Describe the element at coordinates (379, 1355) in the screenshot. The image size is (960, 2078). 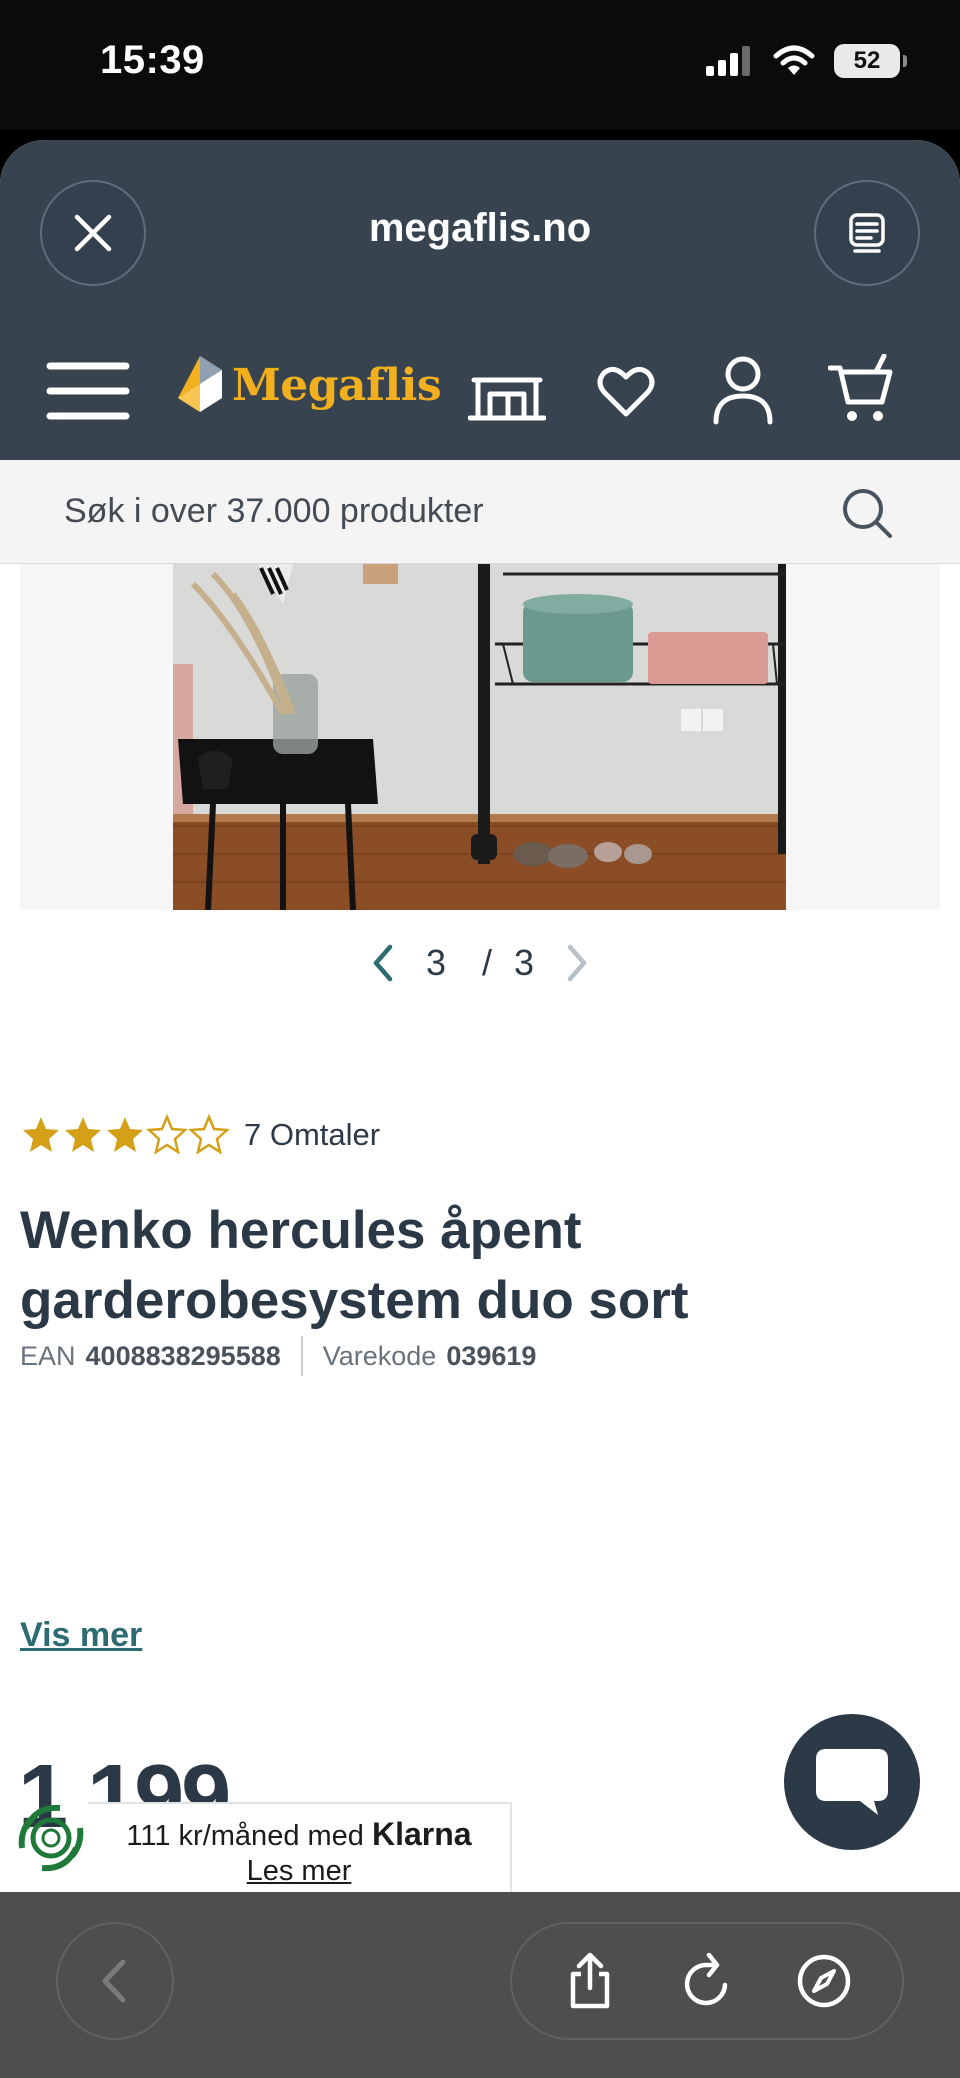
I see `sku-label: Varekode` at that location.